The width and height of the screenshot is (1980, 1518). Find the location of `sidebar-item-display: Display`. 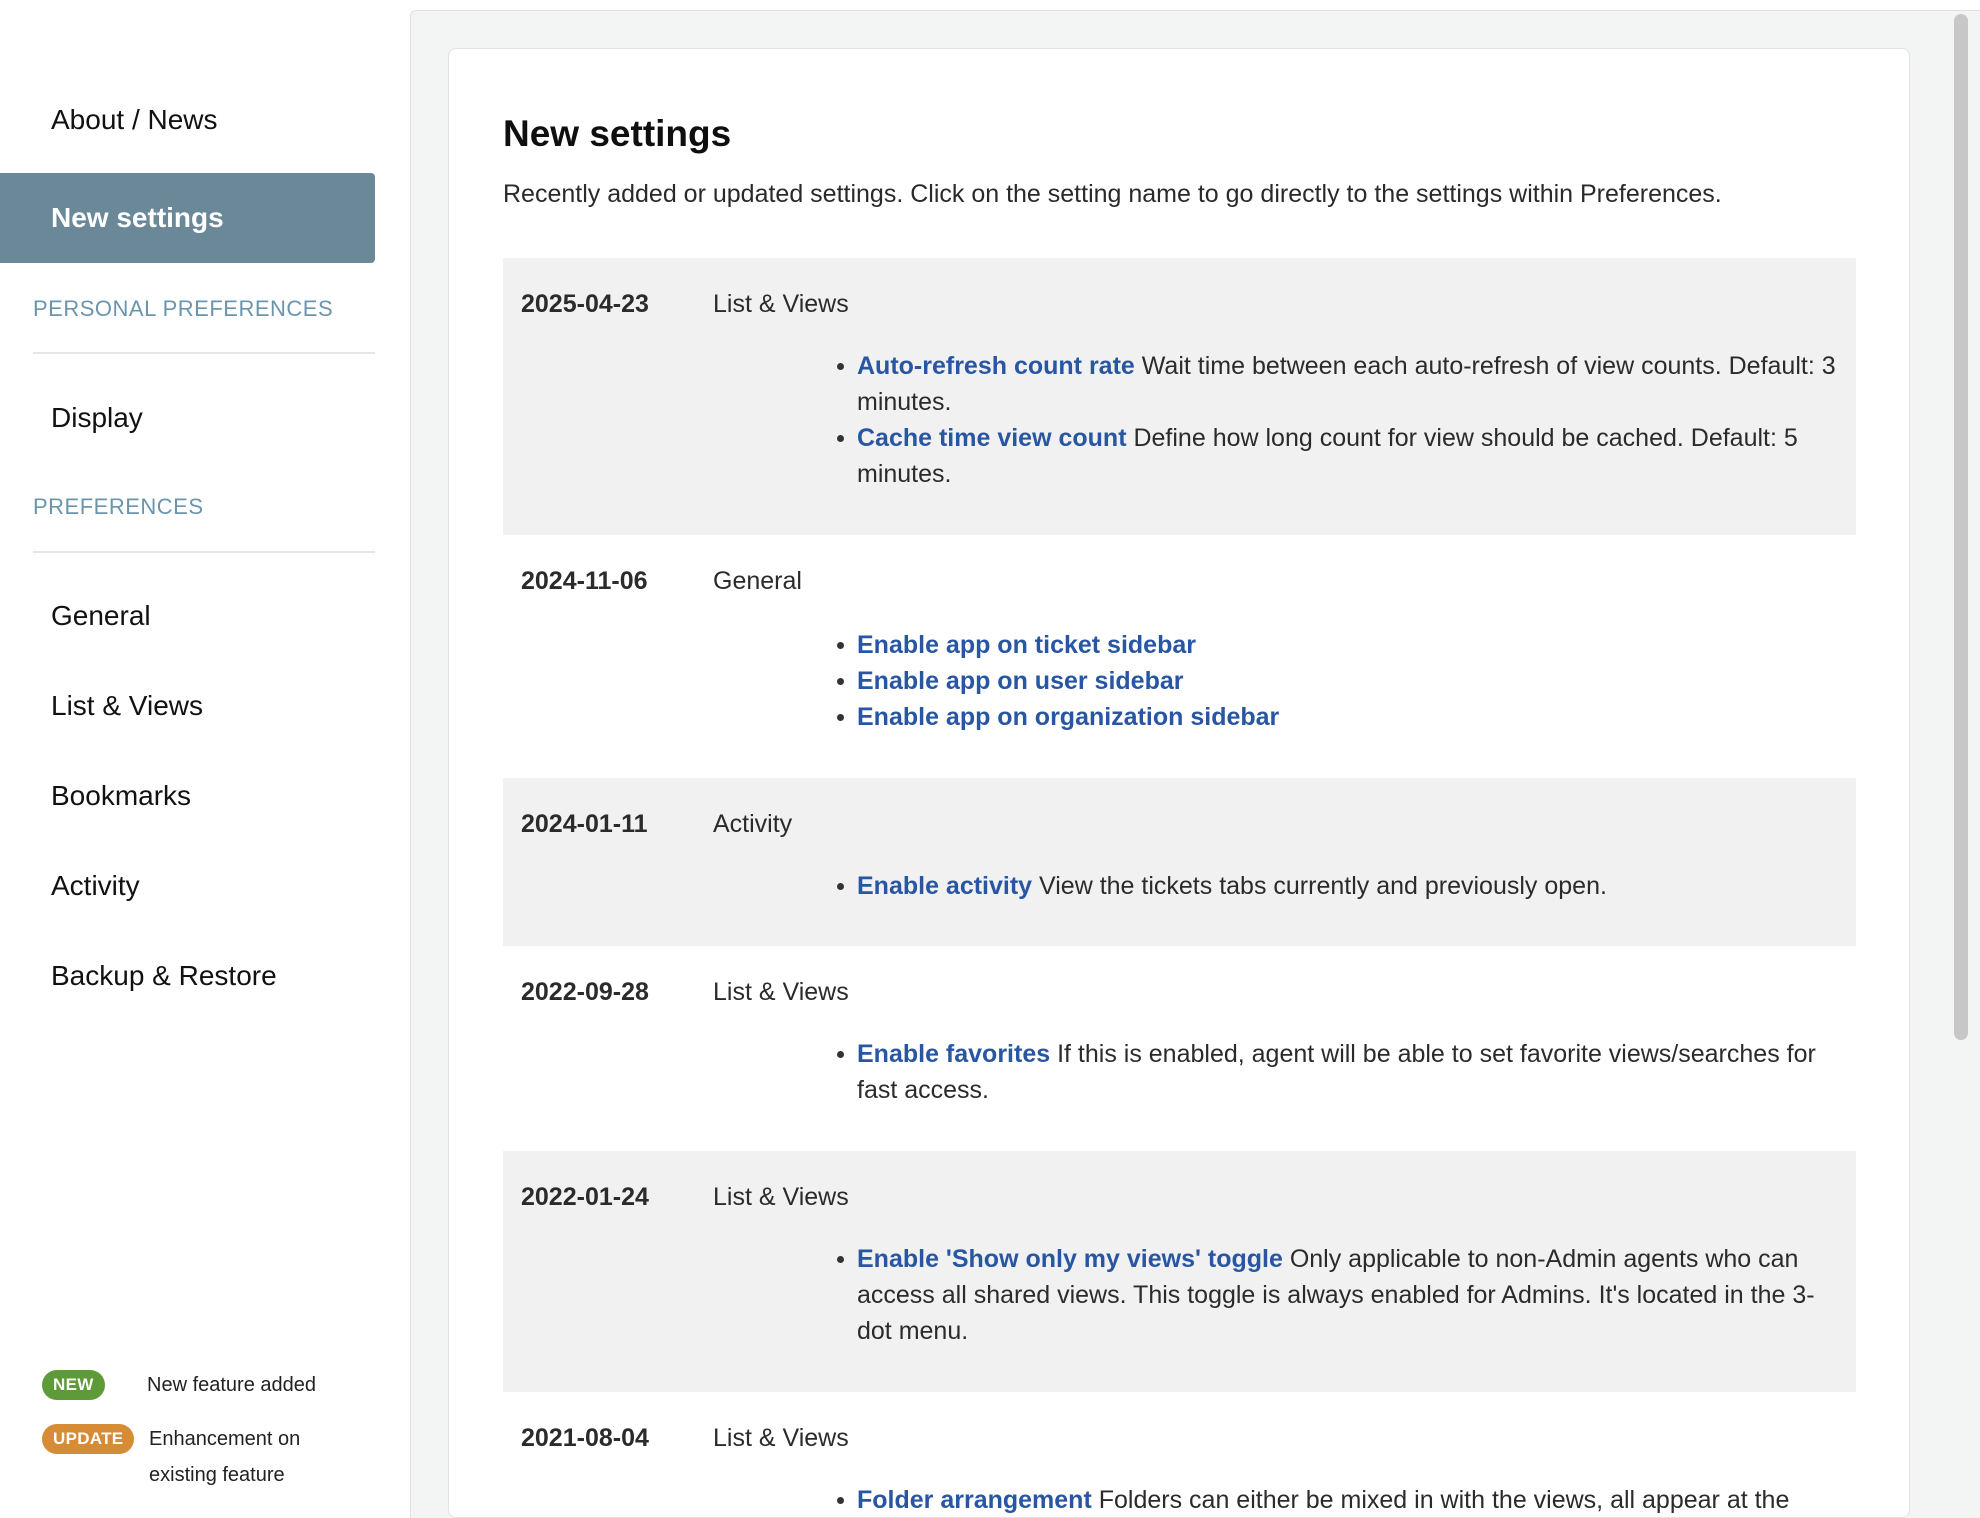

sidebar-item-display: Display is located at coordinates (187, 418).